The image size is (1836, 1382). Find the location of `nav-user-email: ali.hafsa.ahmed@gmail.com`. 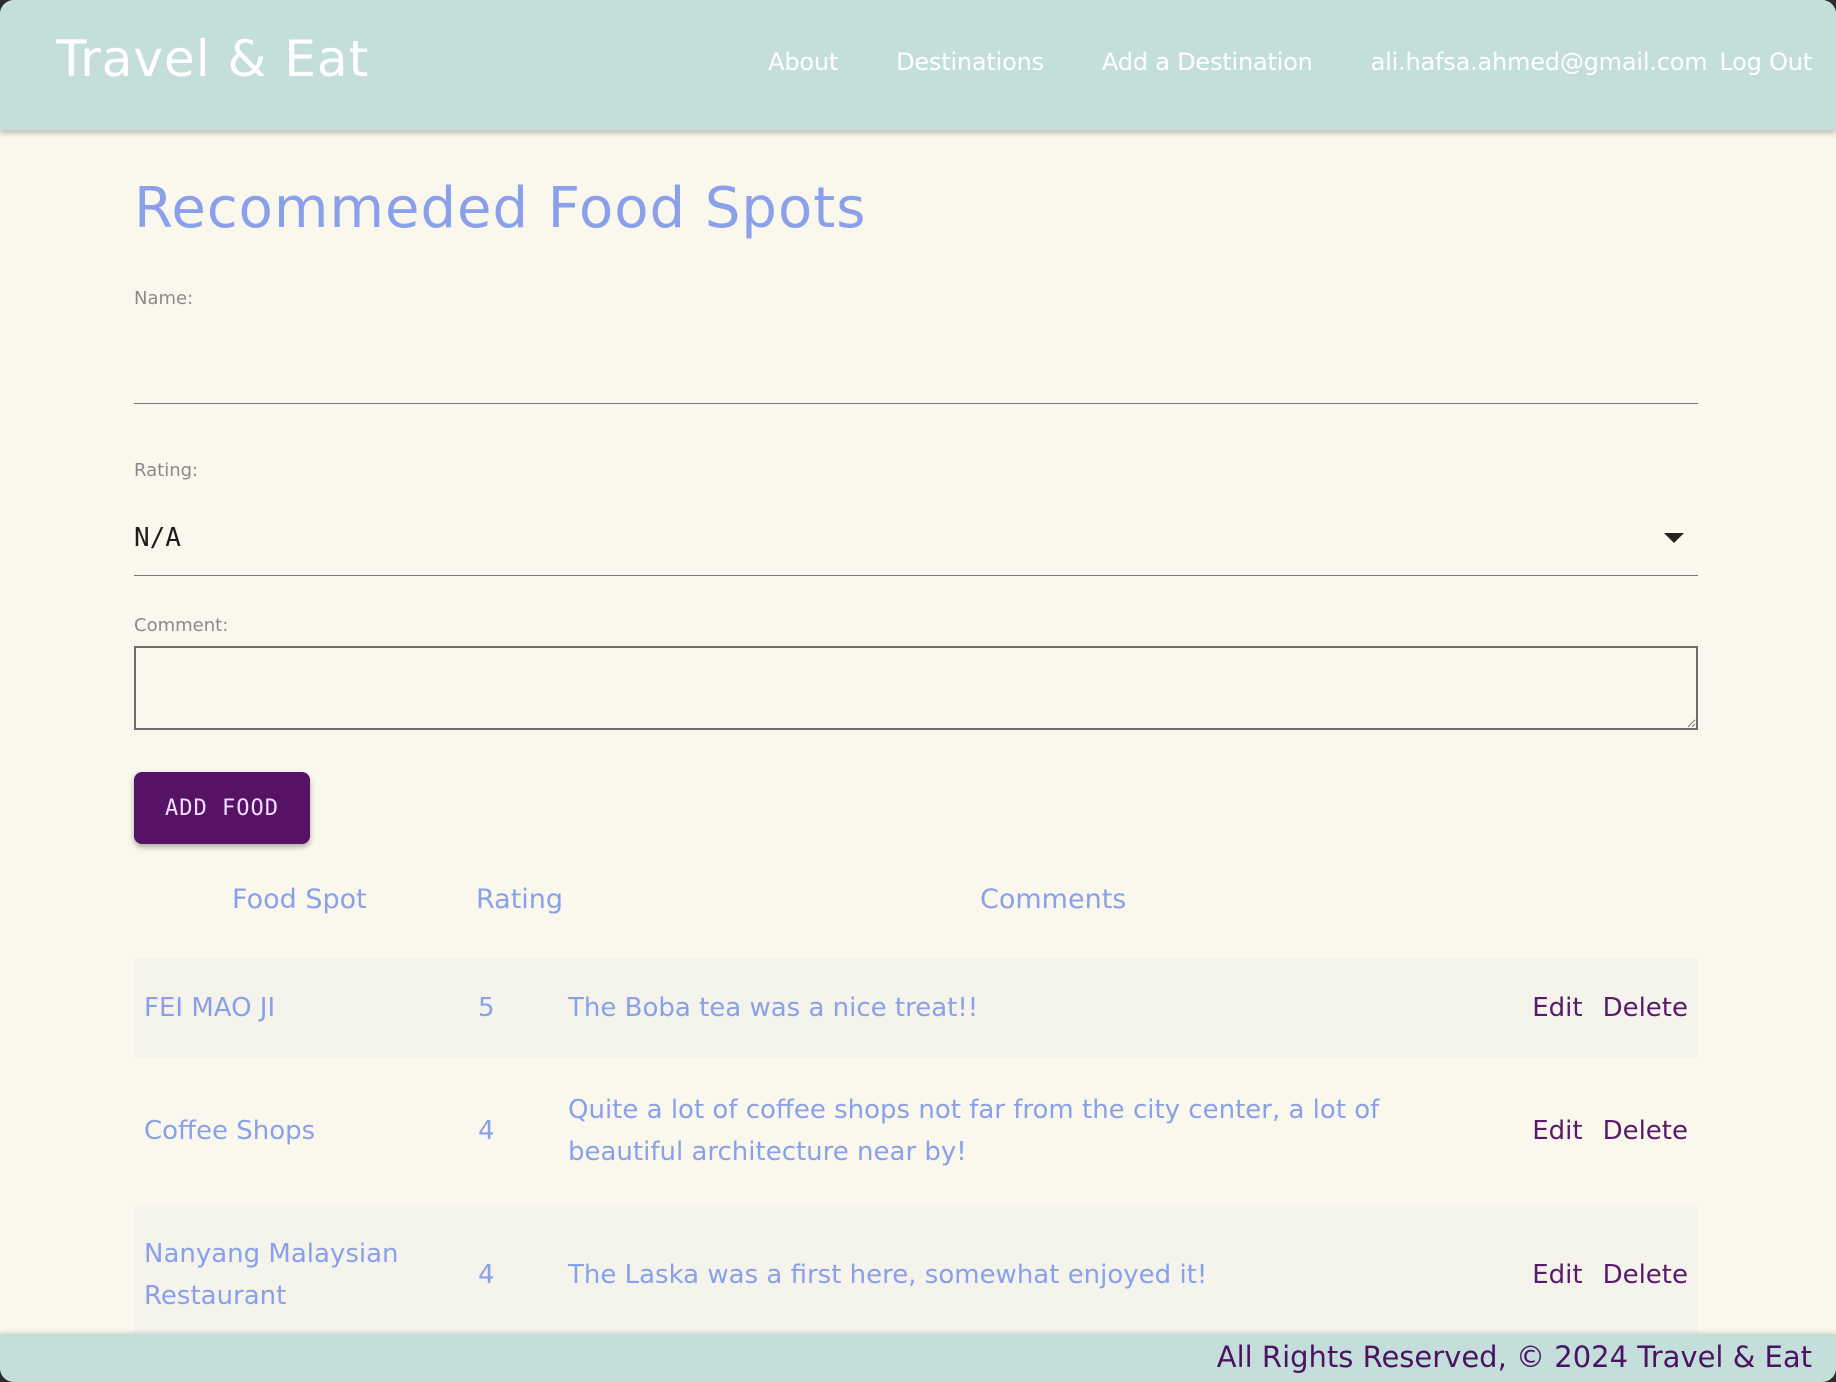

nav-user-email: ali.hafsa.ahmed@gmail.com is located at coordinates (1539, 62).